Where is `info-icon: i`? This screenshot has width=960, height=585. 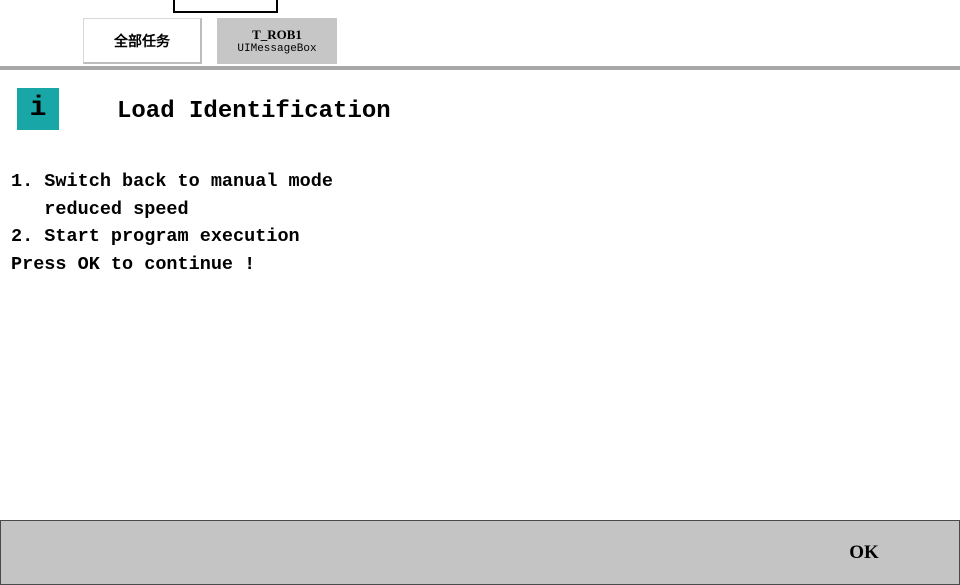
info-icon: i is located at coordinates (38, 109).